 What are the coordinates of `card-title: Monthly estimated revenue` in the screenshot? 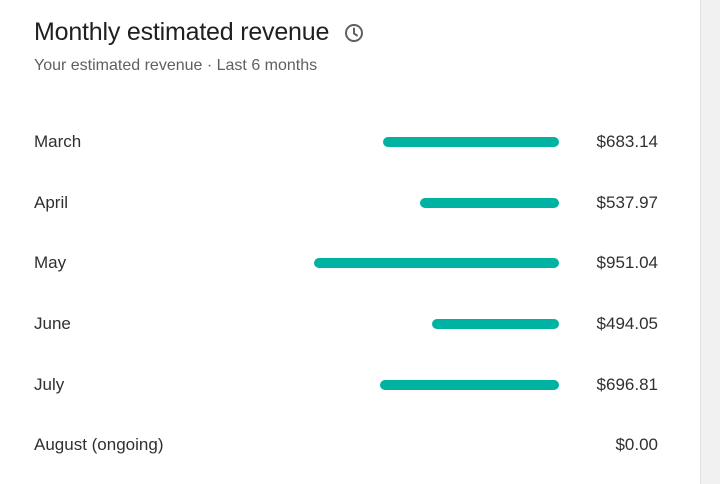 It's located at (182, 32).